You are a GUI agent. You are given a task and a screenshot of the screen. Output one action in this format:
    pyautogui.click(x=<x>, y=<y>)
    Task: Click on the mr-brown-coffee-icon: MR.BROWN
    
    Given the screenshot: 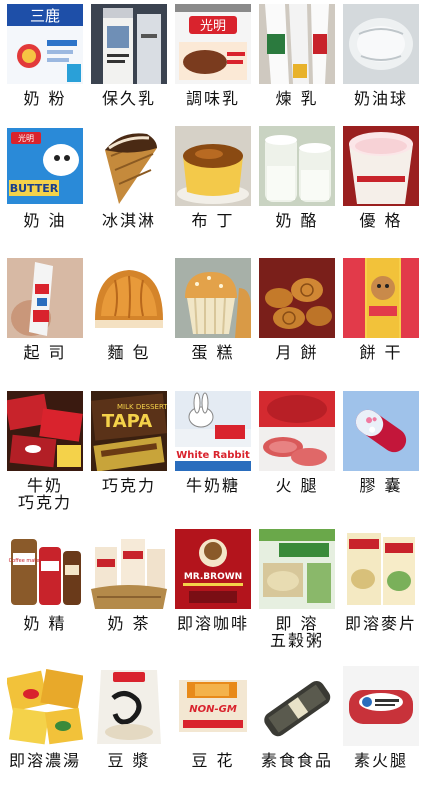 What is the action you would take?
    pyautogui.click(x=213, y=569)
    